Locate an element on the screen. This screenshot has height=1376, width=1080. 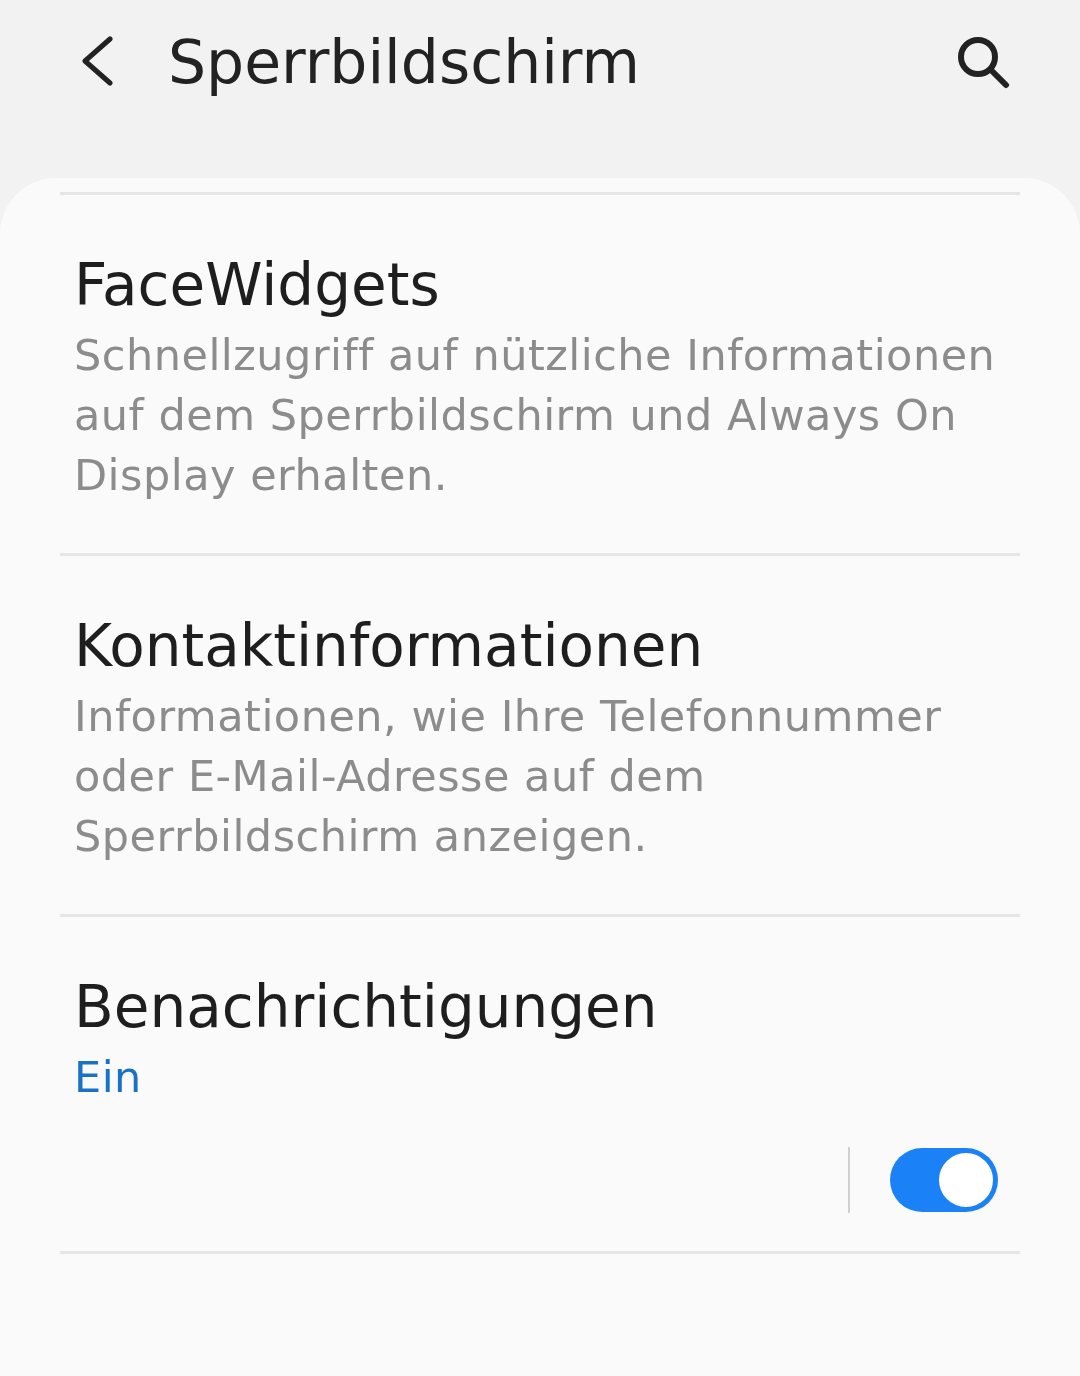
setting-title: Kontaktinformationen is located at coordinates (540, 646).